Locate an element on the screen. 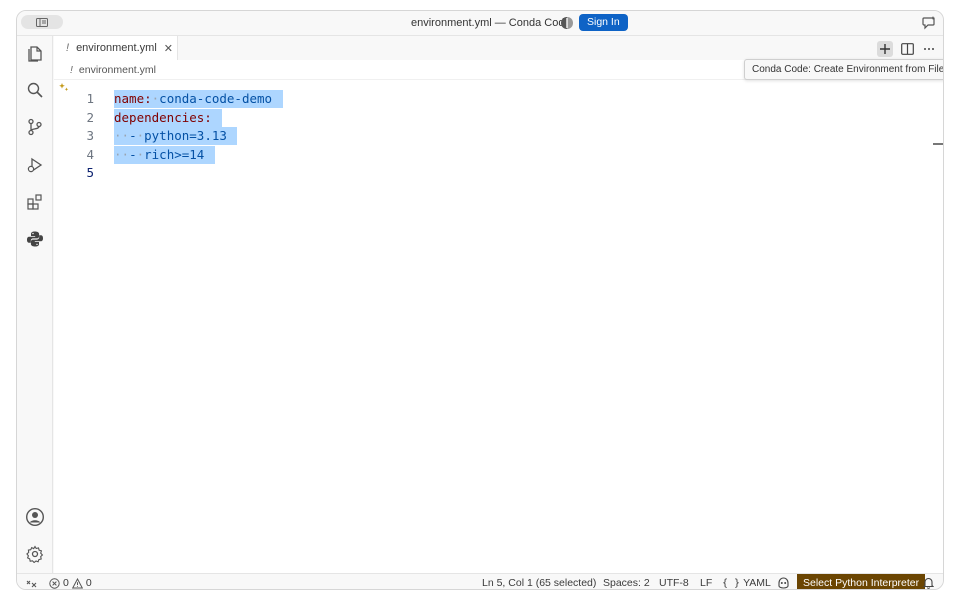 The width and height of the screenshot is (960, 600). explorer-icon is located at coordinates (35, 53).